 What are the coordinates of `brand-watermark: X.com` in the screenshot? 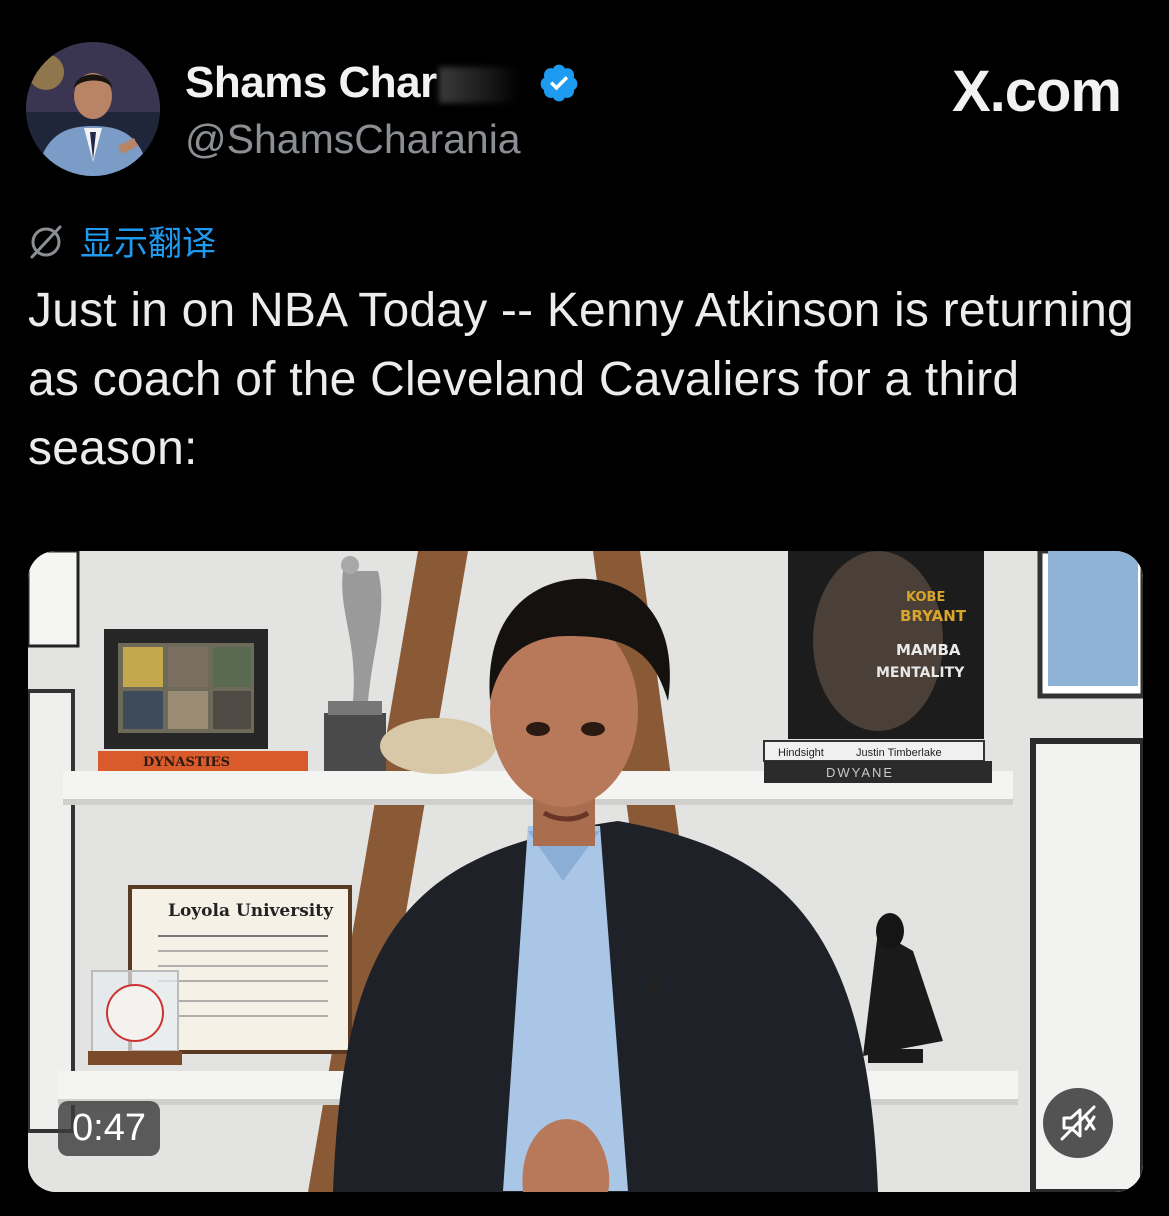 It's located at (1036, 91).